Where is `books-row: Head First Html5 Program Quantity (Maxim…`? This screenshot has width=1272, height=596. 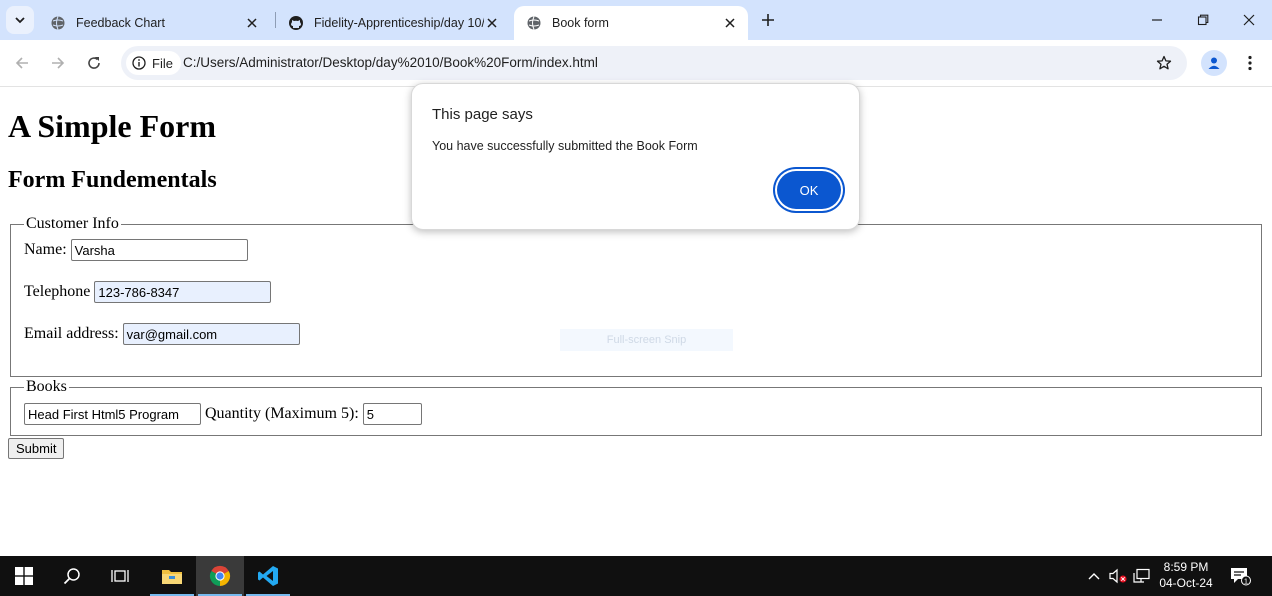 books-row: Head First Html5 Program Quantity (Maxim… is located at coordinates (223, 414).